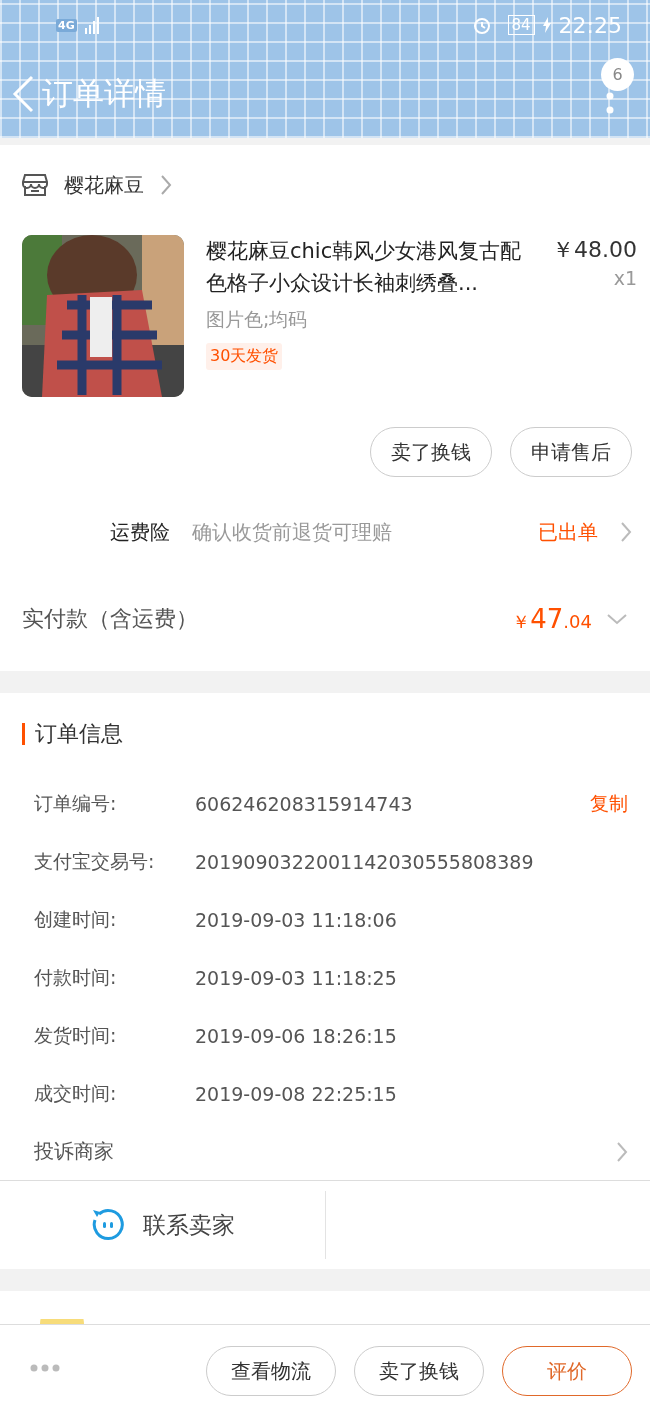  I want to click on chat-face-icon, so click(107, 1225).